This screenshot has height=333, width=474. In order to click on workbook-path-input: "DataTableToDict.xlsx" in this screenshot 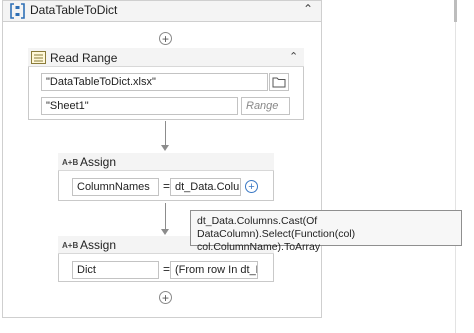, I will do `click(154, 82)`.